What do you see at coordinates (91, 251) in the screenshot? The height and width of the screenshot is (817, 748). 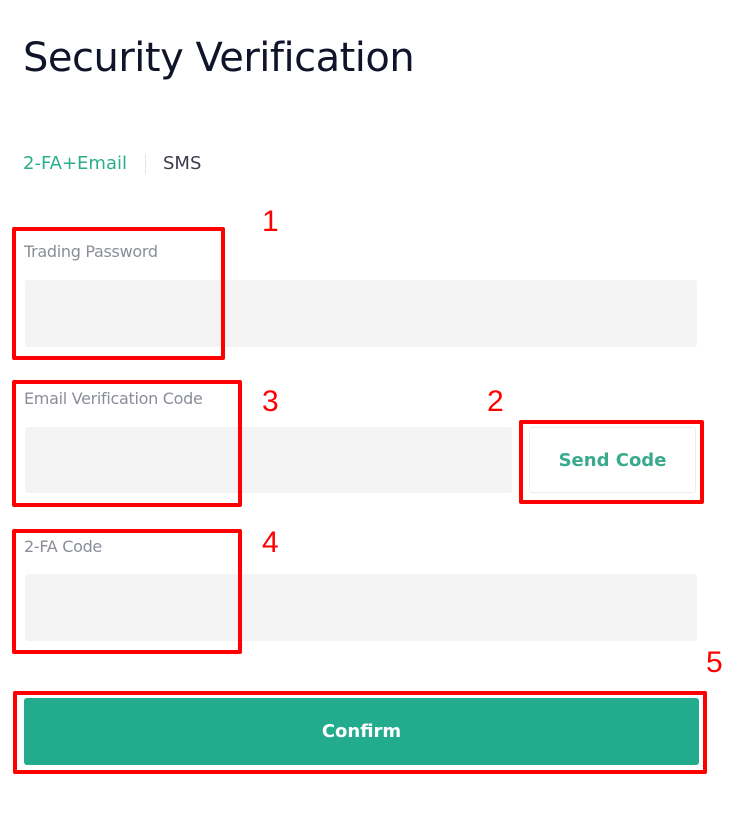 I see `trading-password-label: Trading Password` at bounding box center [91, 251].